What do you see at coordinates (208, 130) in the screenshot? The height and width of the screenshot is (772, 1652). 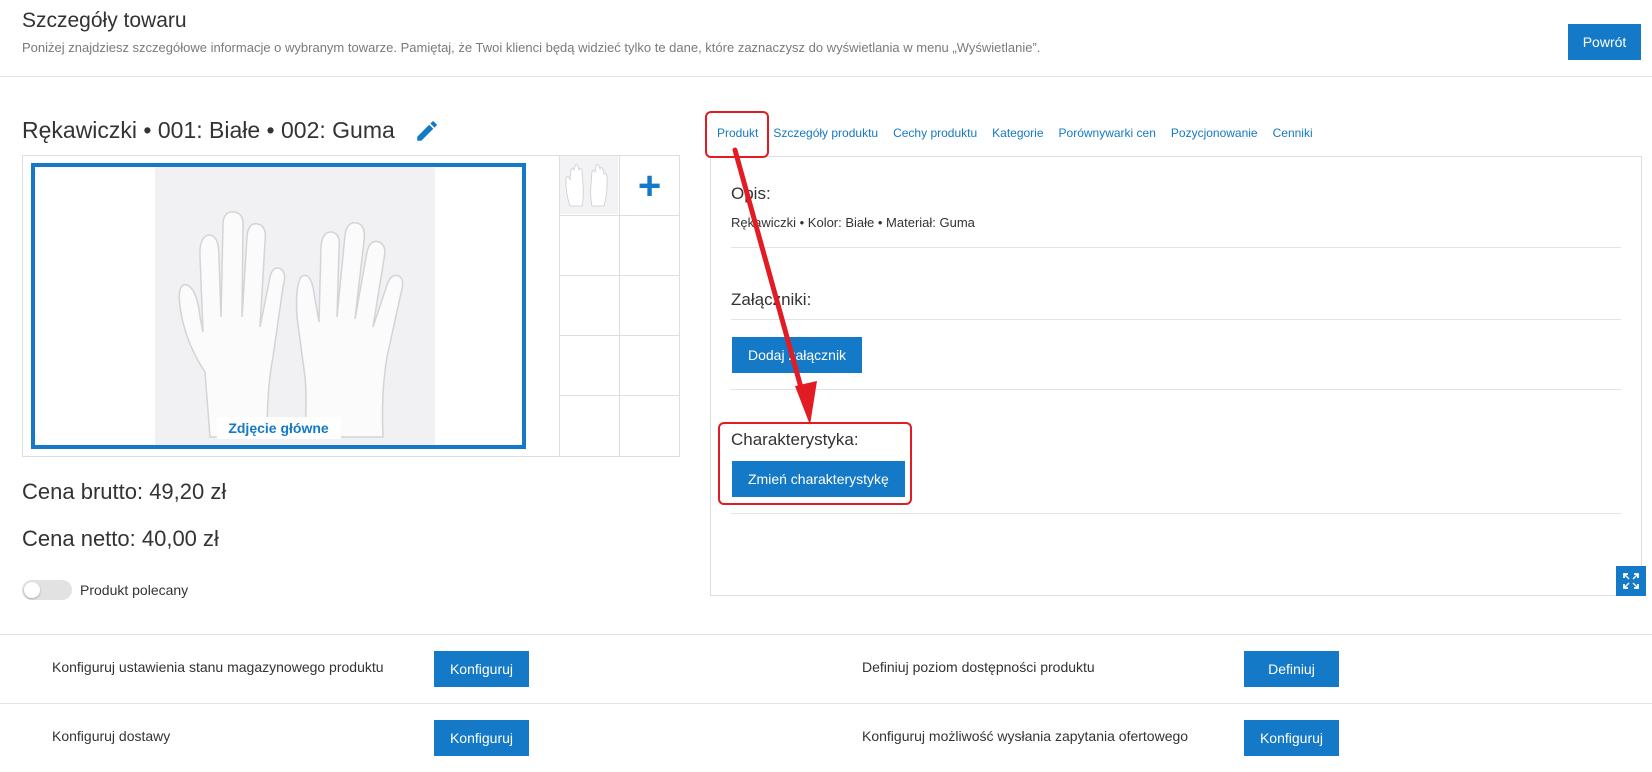 I see `product-title: Rękawiczki • 001: Białe • 002: Guma` at bounding box center [208, 130].